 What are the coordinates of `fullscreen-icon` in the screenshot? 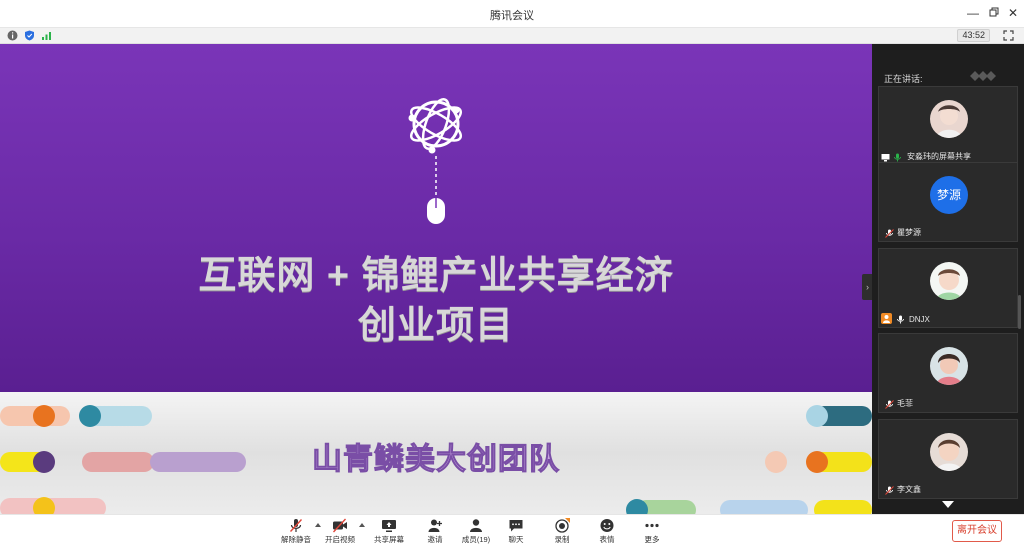 It's located at (1008, 35).